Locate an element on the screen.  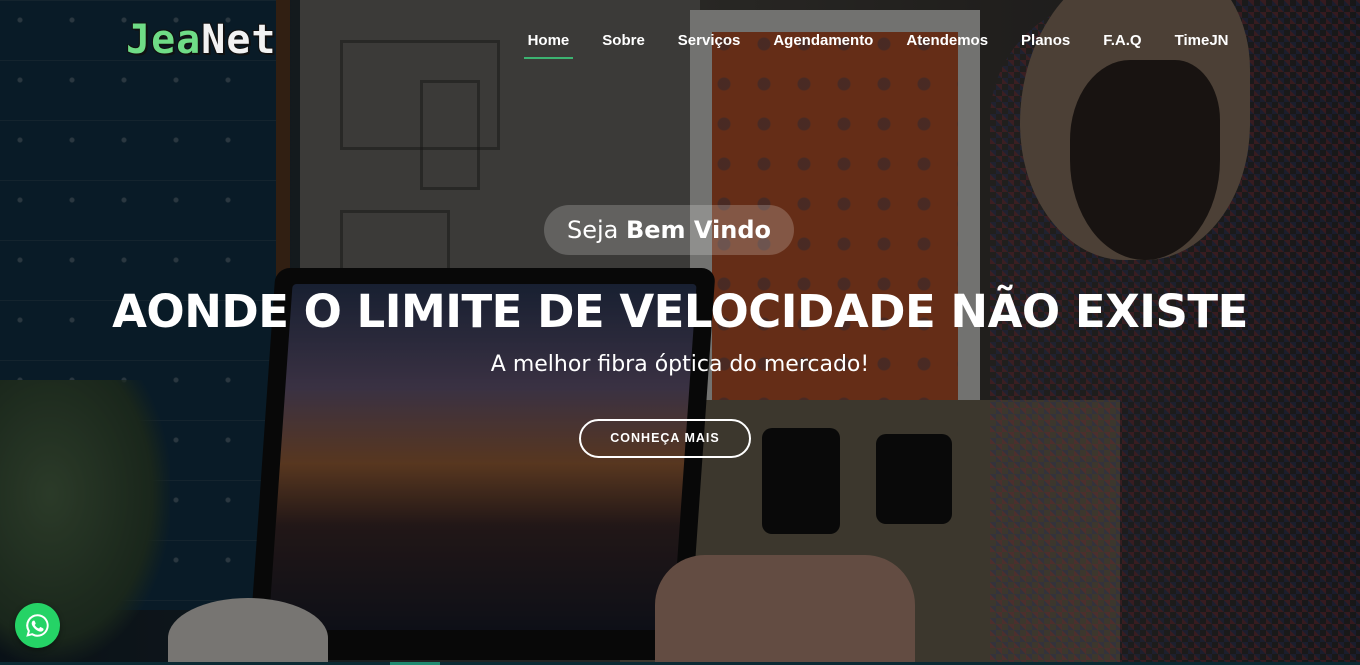
learn-more-button: CONHEÇA MAIS is located at coordinates (665, 438).